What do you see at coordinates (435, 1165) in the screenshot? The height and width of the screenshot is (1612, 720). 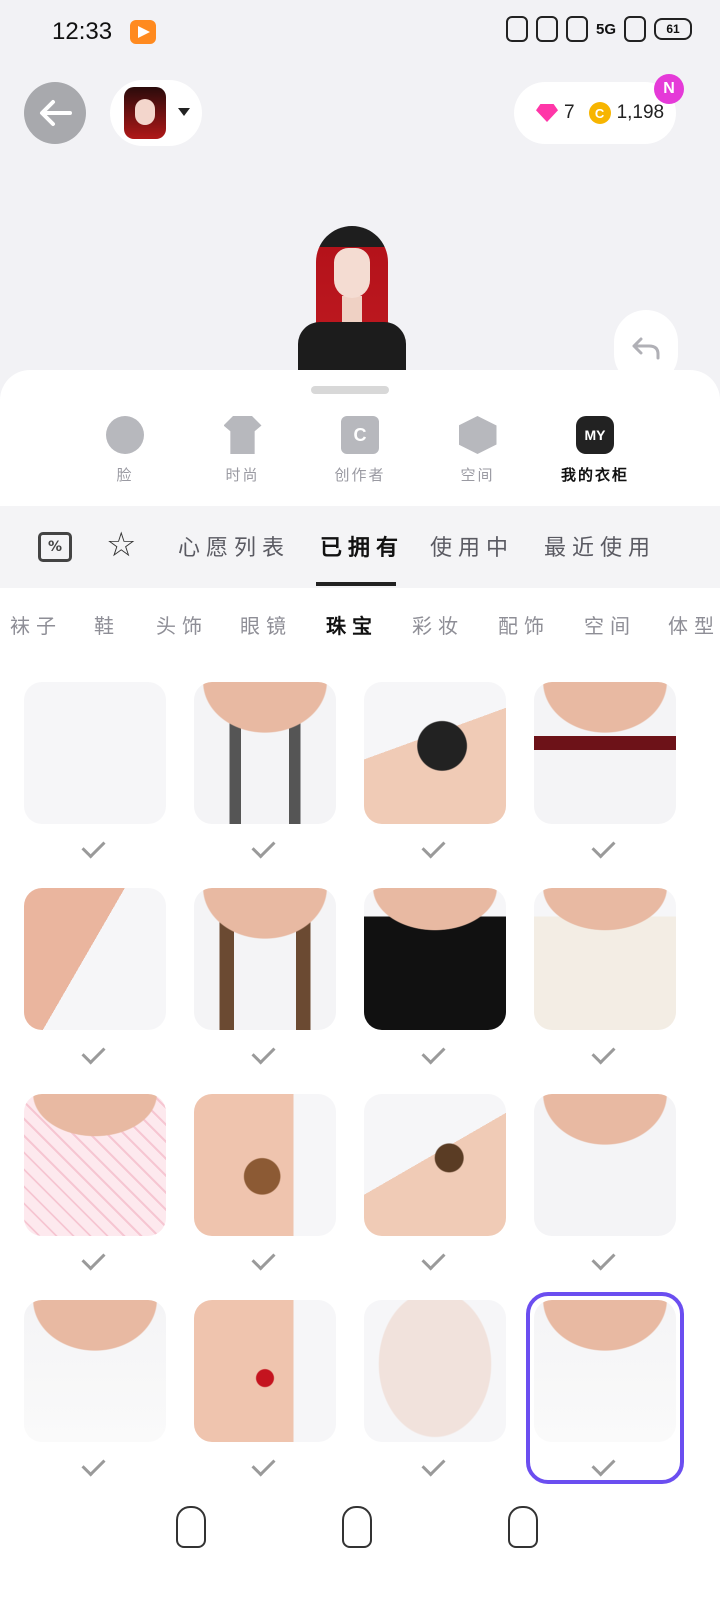 I see `item-leopard-wrist-cuff` at bounding box center [435, 1165].